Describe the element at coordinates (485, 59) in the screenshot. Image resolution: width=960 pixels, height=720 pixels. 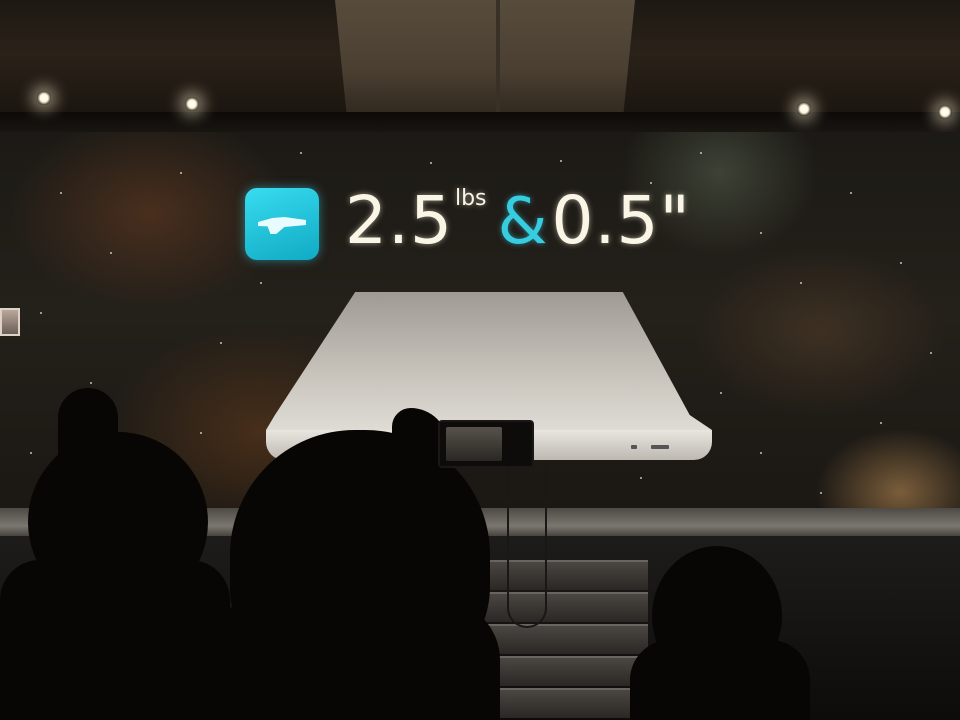
I see `ceiling-recess` at that location.